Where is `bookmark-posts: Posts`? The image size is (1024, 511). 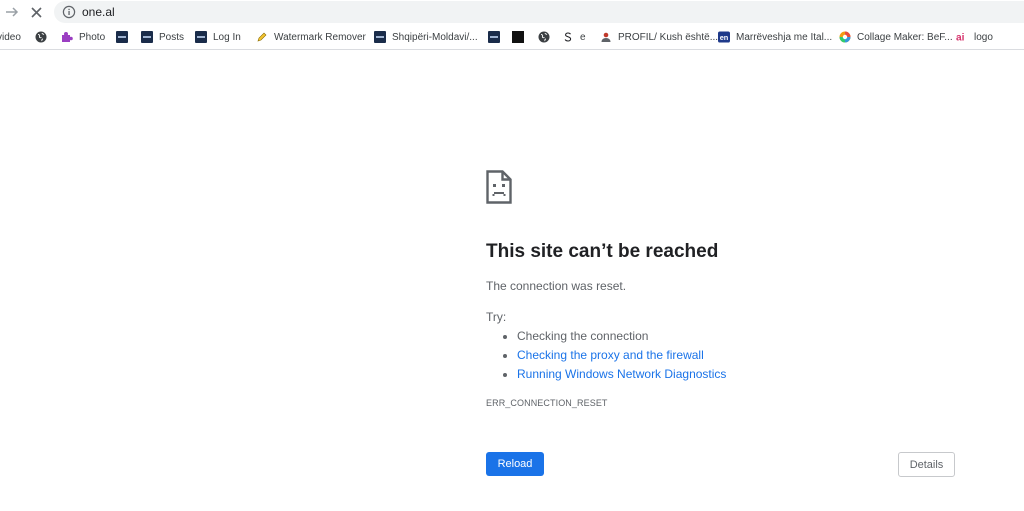
bookmark-posts: Posts is located at coordinates (162, 37).